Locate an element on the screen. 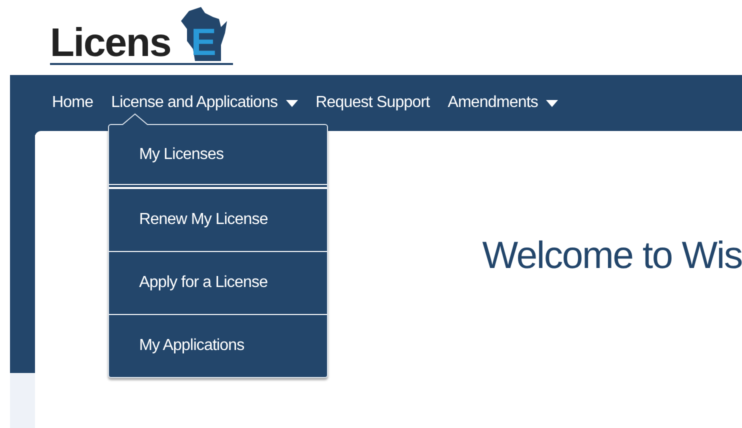  welcome-heading: Welcome to Wis is located at coordinates (612, 257).